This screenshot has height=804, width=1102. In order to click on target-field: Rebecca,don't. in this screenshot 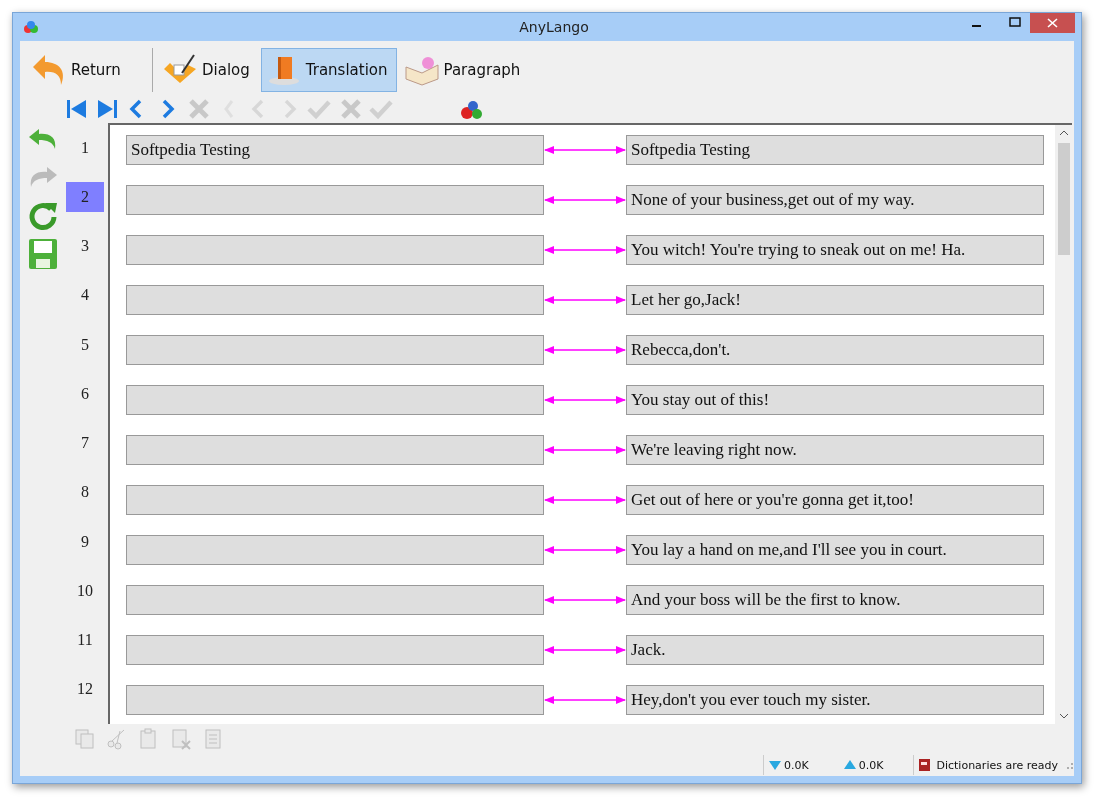, I will do `click(835, 350)`.